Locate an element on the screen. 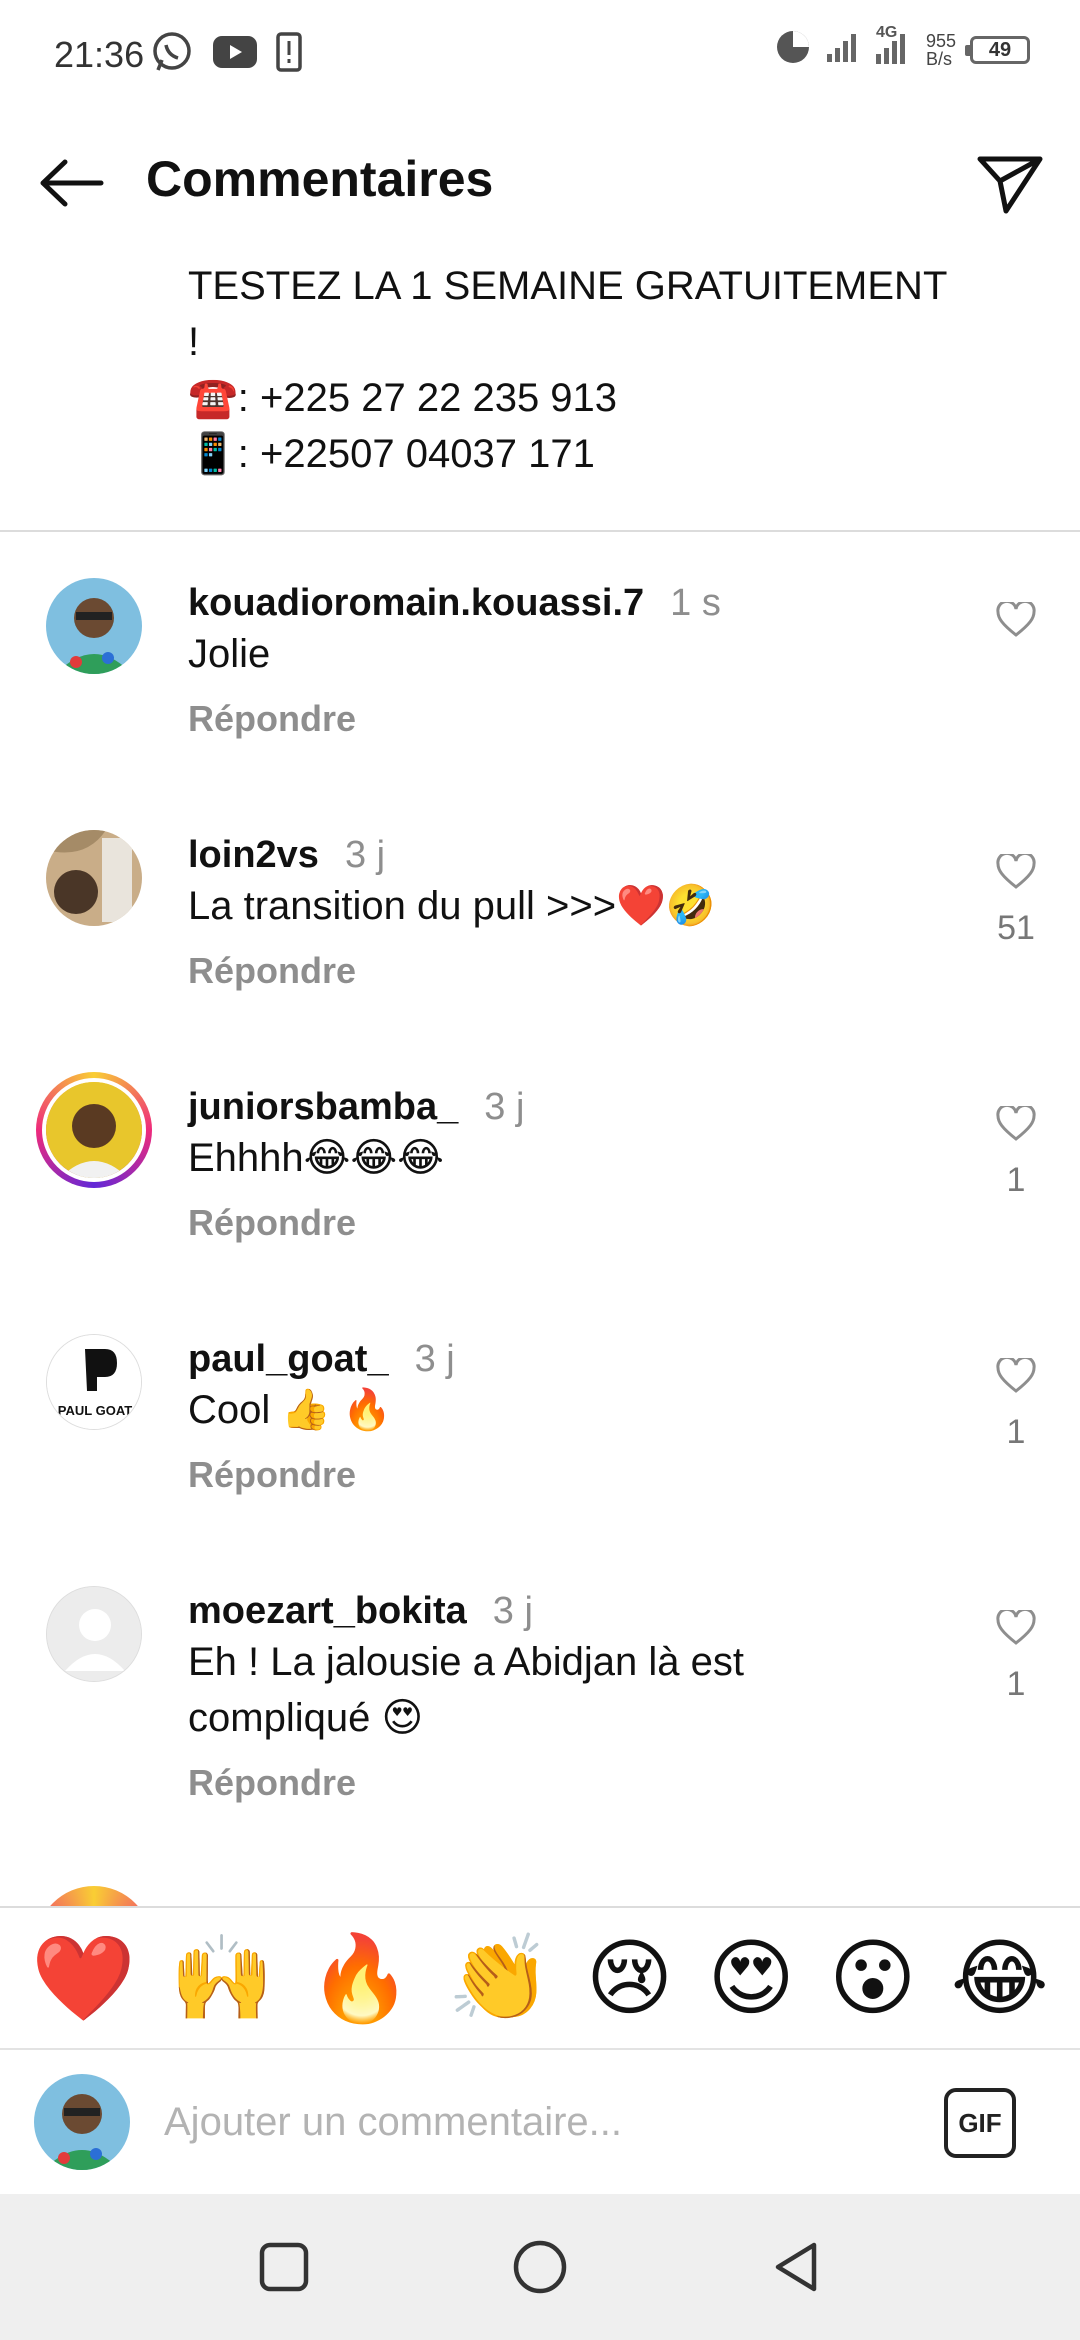  share-button is located at coordinates (1010, 184).